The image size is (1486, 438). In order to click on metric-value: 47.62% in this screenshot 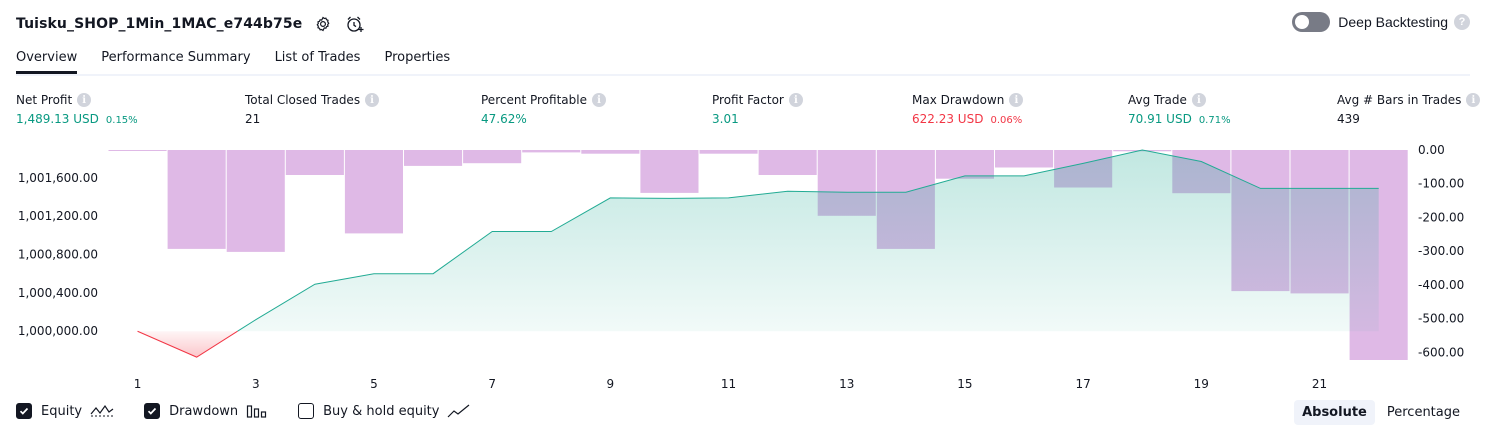, I will do `click(504, 119)`.